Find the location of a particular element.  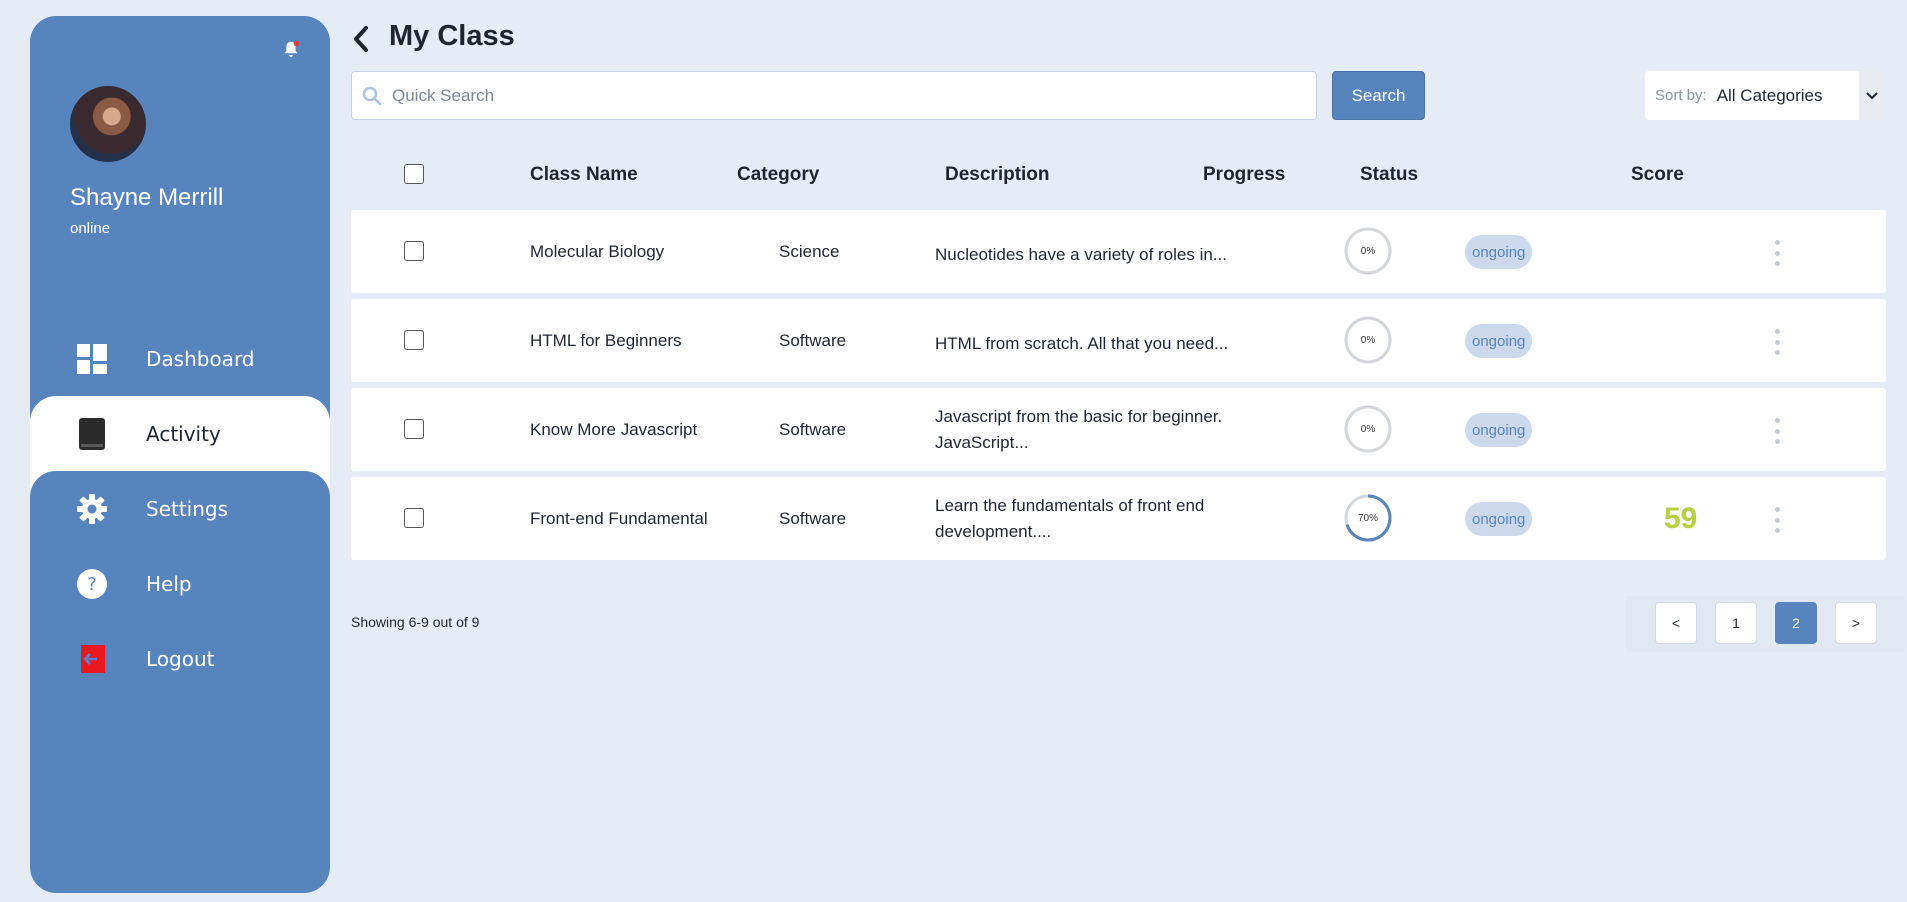

chevron-down-icon is located at coordinates (1872, 95).